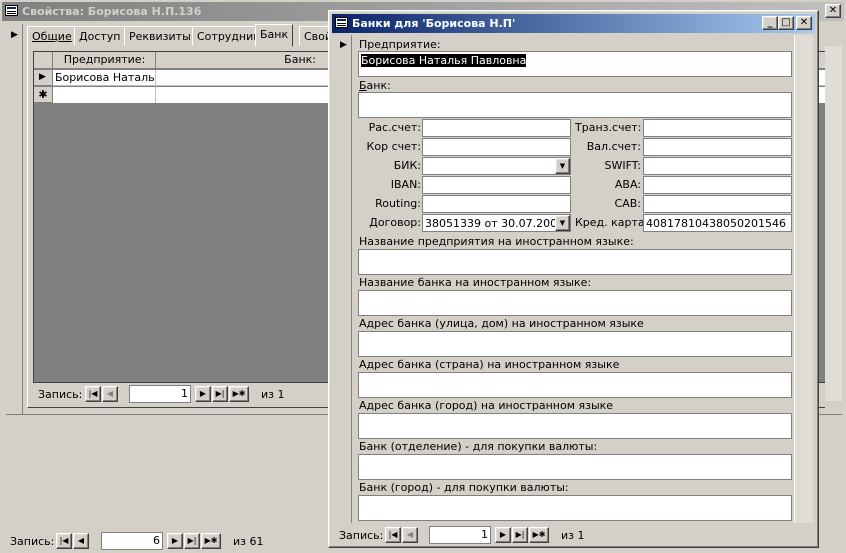 Image resolution: width=846 pixels, height=553 pixels. Describe the element at coordinates (393, 535) in the screenshot. I see `dialog-first-record-button: |◀` at that location.